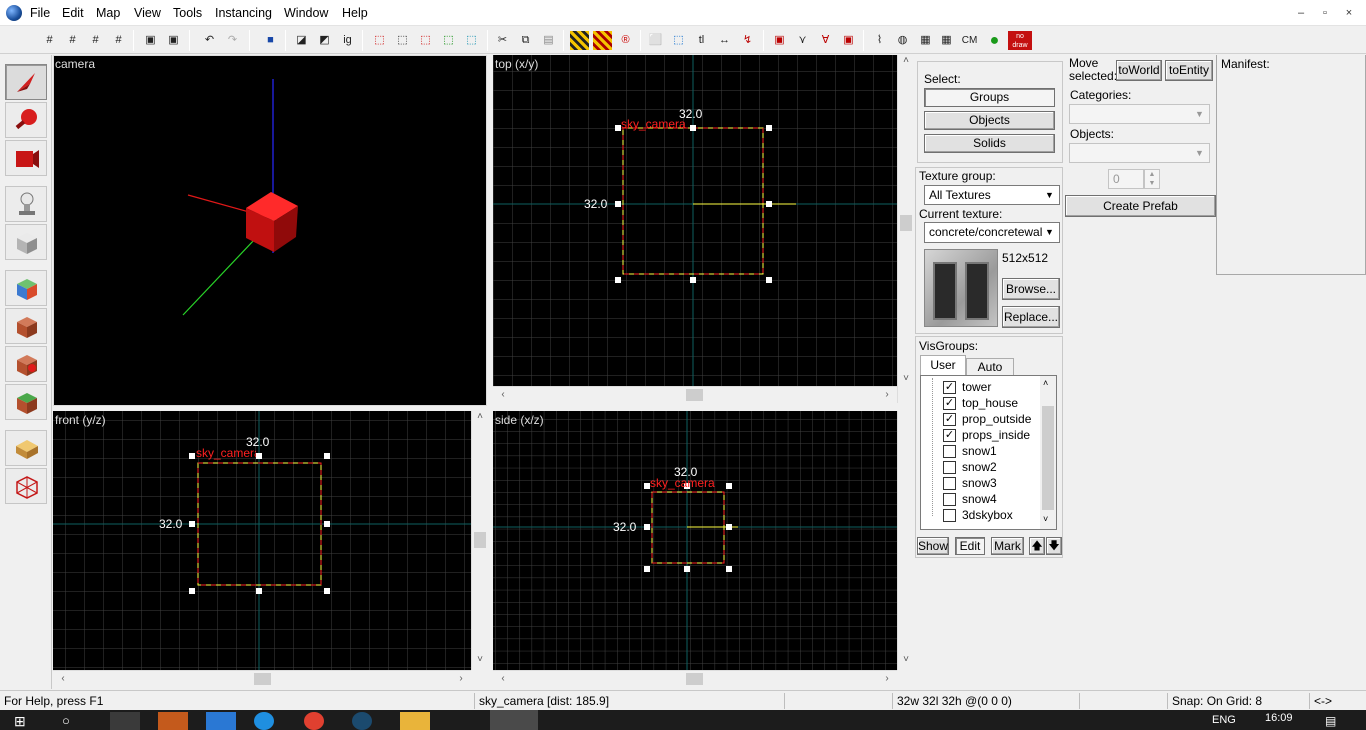 The image size is (1366, 730). I want to click on paste-icon: ▤, so click(548, 40).